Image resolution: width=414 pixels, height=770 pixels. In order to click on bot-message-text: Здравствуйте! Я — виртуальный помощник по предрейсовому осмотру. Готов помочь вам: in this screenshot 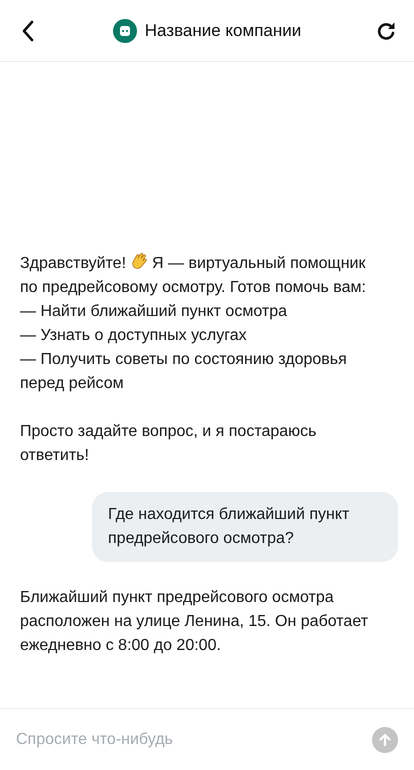, I will do `click(196, 275)`.